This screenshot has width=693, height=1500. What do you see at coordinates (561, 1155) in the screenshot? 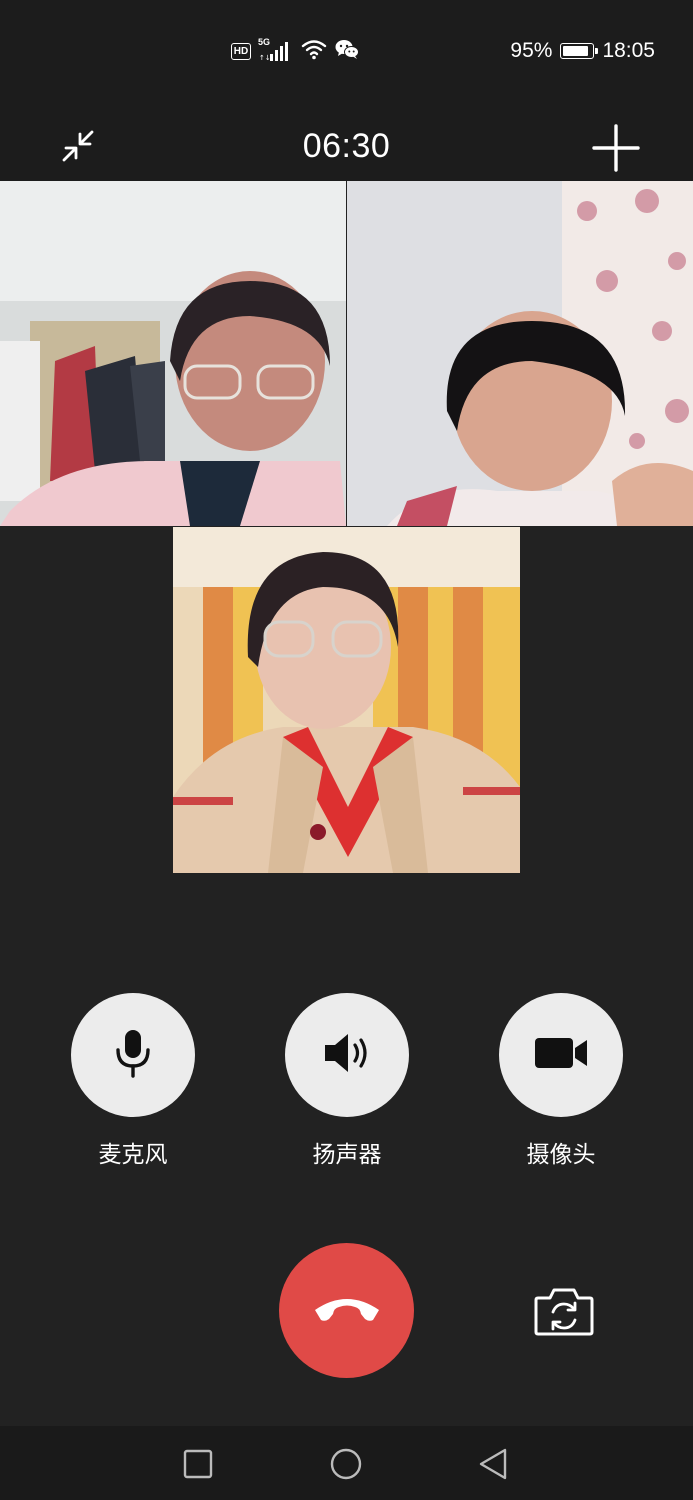
I see `camera-label: 摄像头` at bounding box center [561, 1155].